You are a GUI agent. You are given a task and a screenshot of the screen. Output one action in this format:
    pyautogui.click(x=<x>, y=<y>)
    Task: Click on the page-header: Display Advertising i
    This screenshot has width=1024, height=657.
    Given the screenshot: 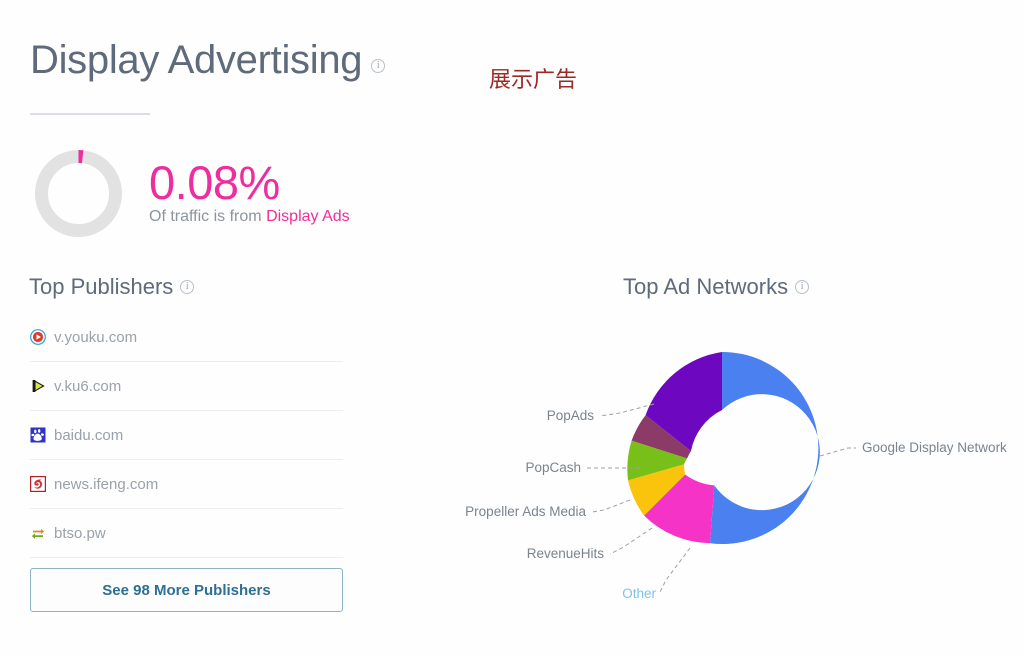 What is the action you would take?
    pyautogui.click(x=208, y=60)
    